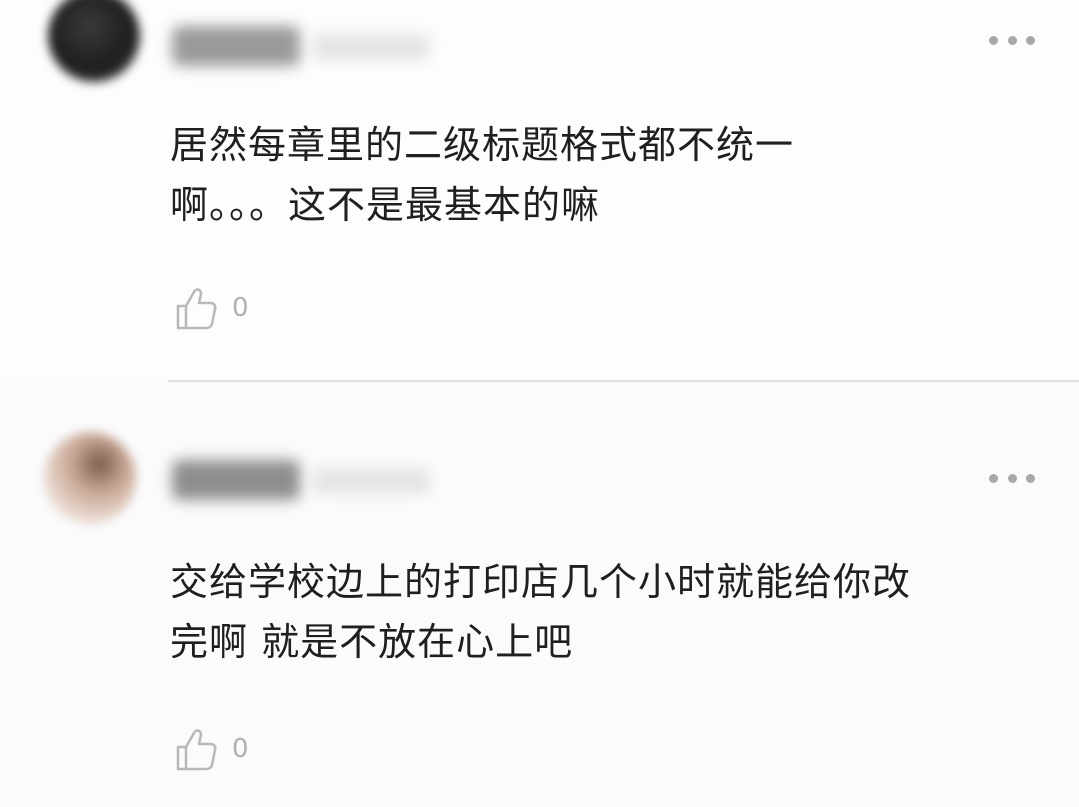 Image resolution: width=1079 pixels, height=807 pixels. I want to click on comment-text-line: 交给学校边上的打印店几个小时就能给你改, so click(541, 582).